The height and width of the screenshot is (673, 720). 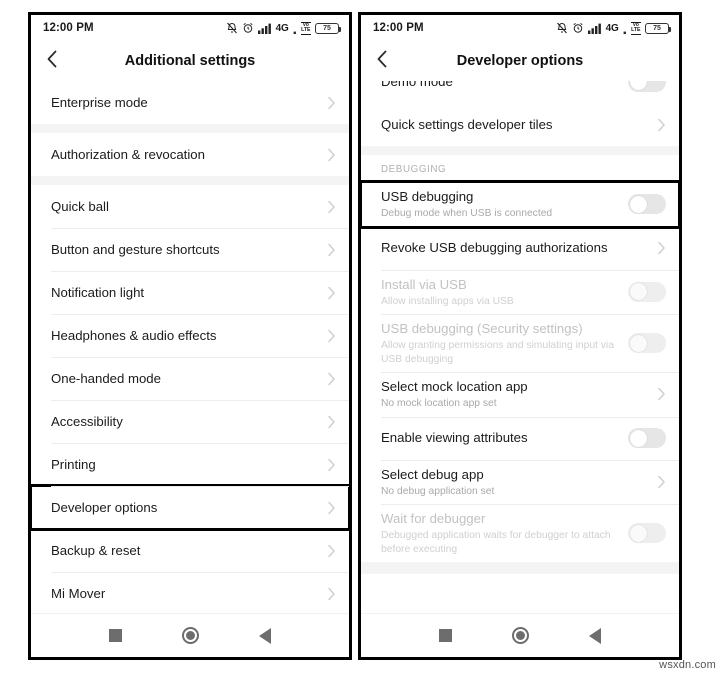 What do you see at coordinates (467, 124) in the screenshot?
I see `list-item-label: Quick settings developer tiles` at bounding box center [467, 124].